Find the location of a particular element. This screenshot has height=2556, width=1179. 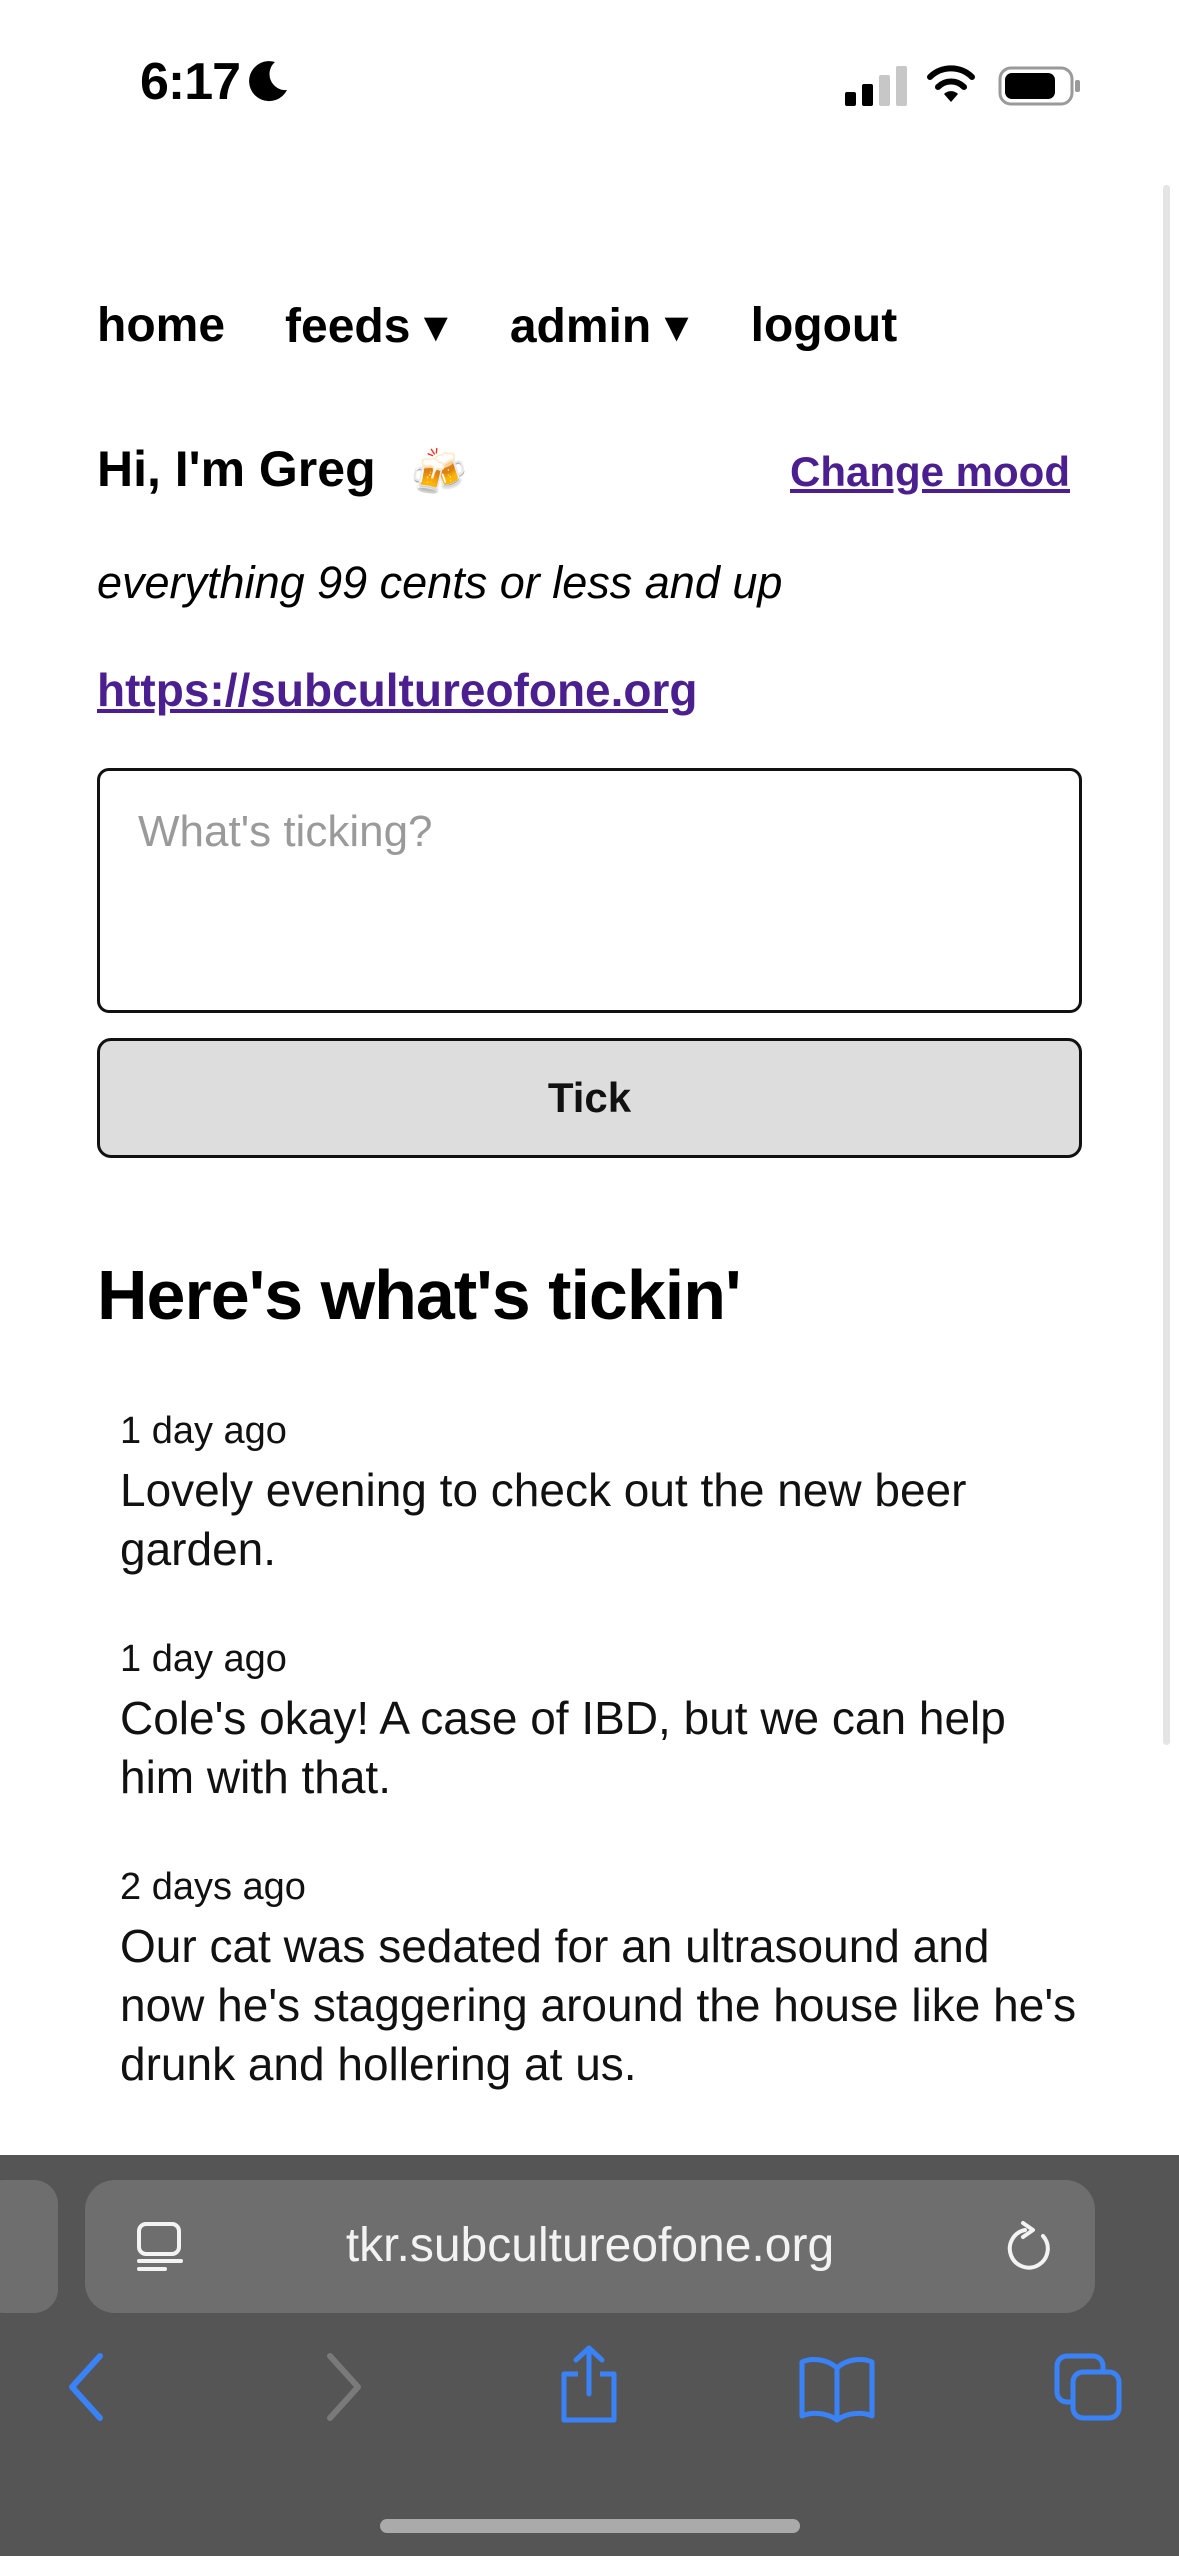

tick-timestamp: 2 days ago is located at coordinates (213, 1887).